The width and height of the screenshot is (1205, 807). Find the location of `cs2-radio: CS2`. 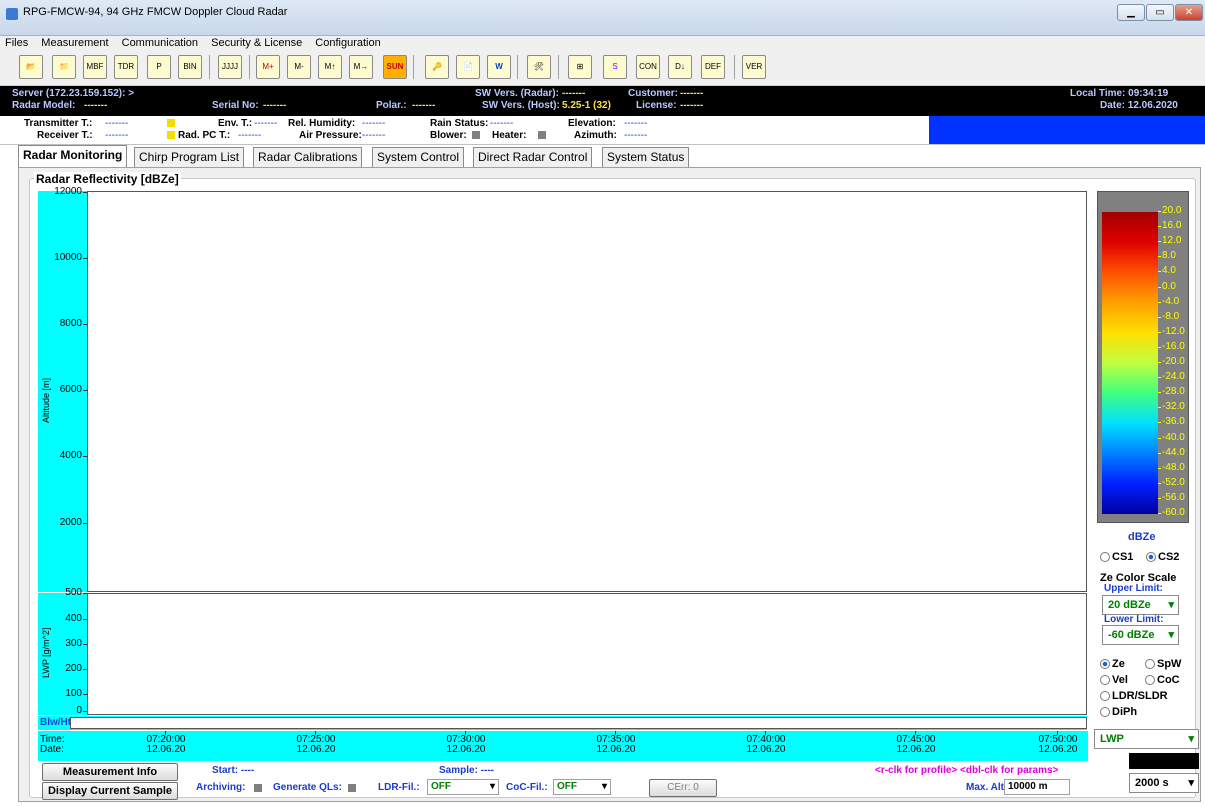

cs2-radio: CS2 is located at coordinates (1162, 557).